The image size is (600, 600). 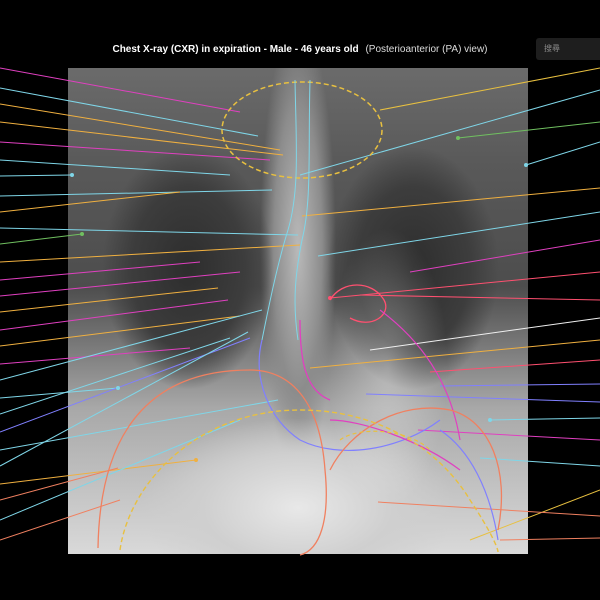 What do you see at coordinates (469, 485) in the screenshot?
I see `splenic-flexure-outline` at bounding box center [469, 485].